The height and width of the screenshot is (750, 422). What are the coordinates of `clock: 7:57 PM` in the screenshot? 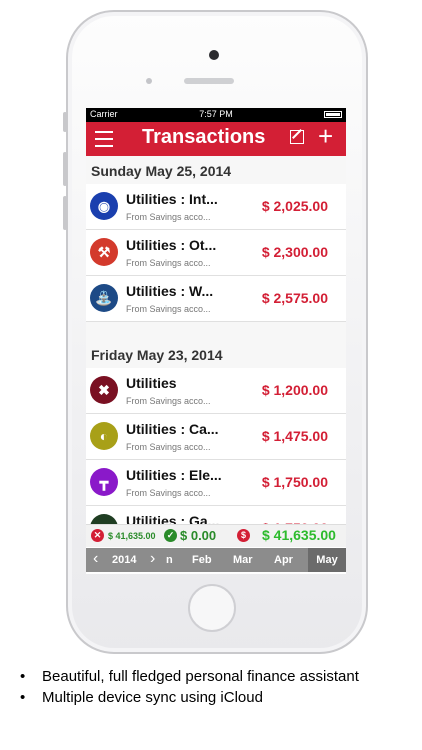 It's located at (216, 114).